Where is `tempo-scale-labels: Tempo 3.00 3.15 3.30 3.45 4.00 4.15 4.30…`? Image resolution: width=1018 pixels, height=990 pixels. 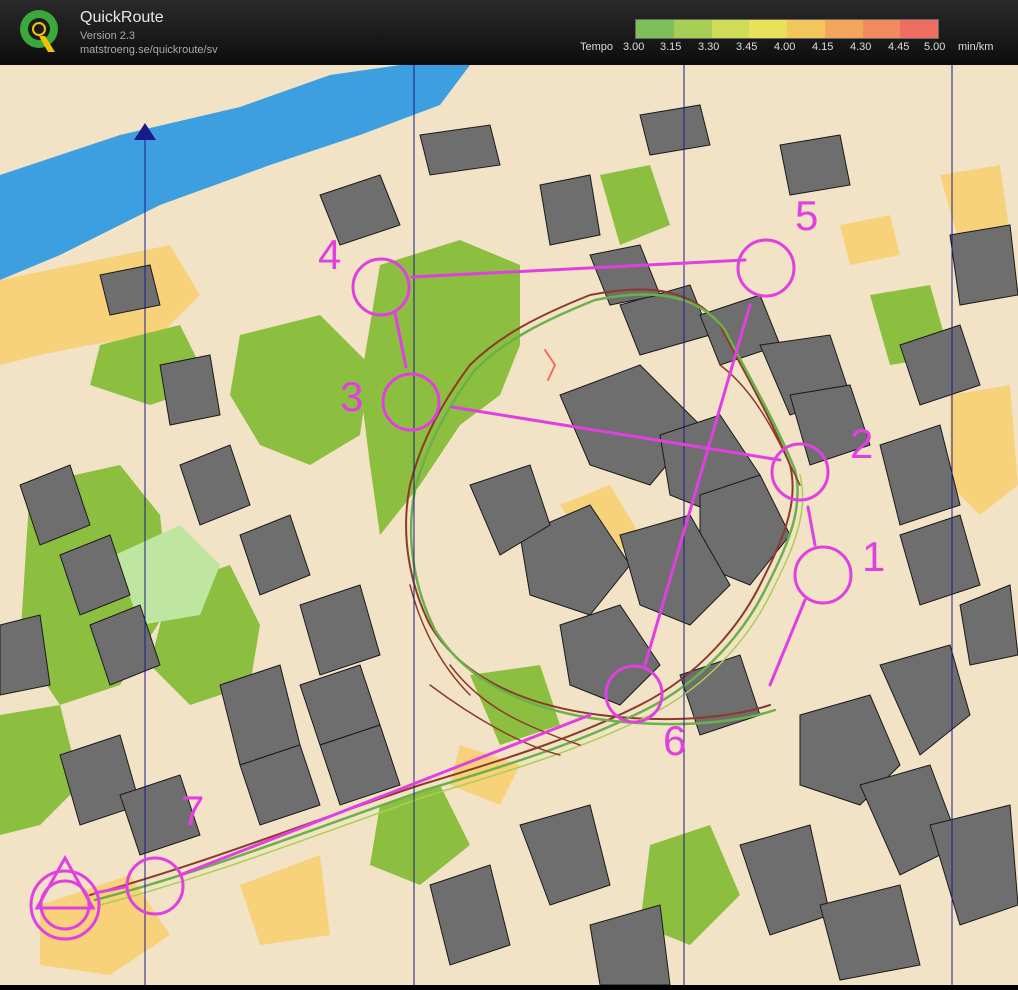
tempo-scale-labels: Tempo 3.00 3.15 3.30 3.45 4.00 4.15 4.30… is located at coordinates (795, 48).